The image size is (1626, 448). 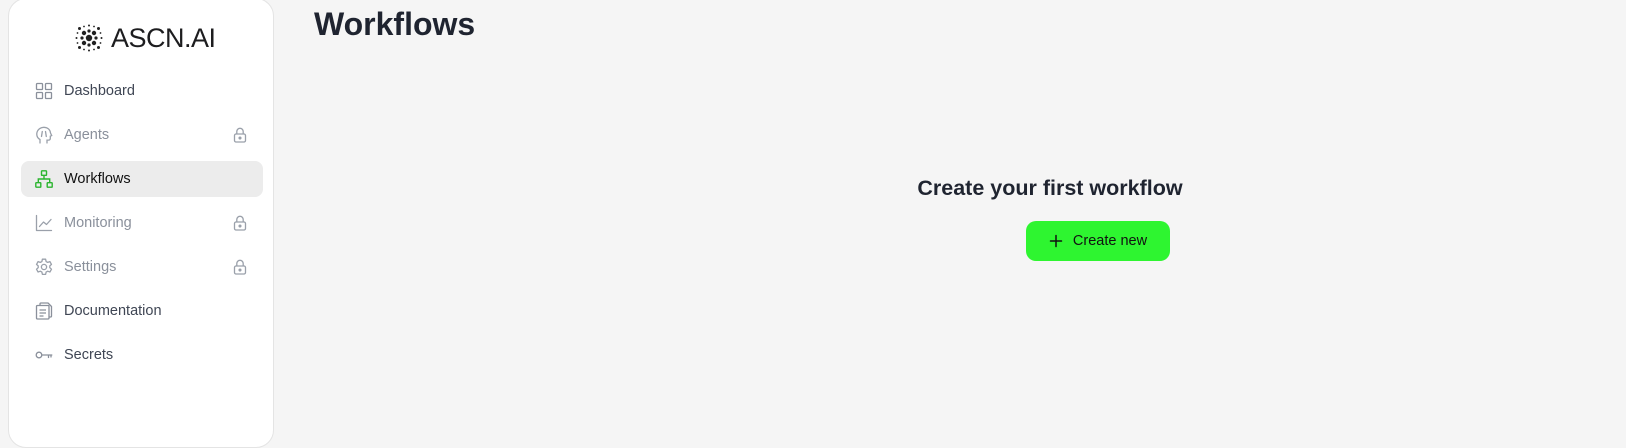 I want to click on page-title: Workflows, so click(x=395, y=24).